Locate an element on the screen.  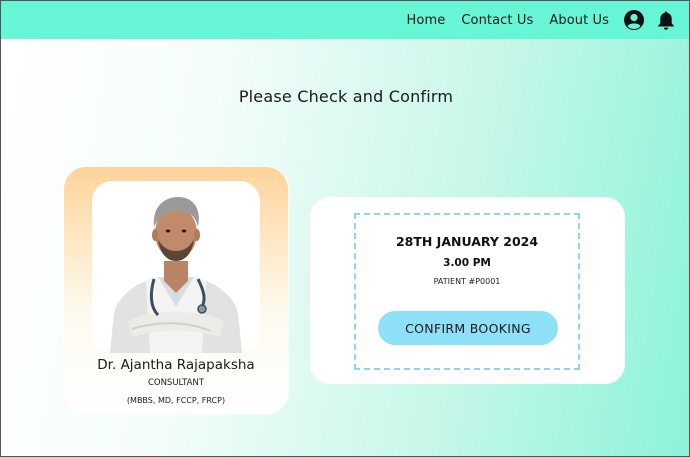
page-title-text: Please Check and Confirm is located at coordinates (346, 96).